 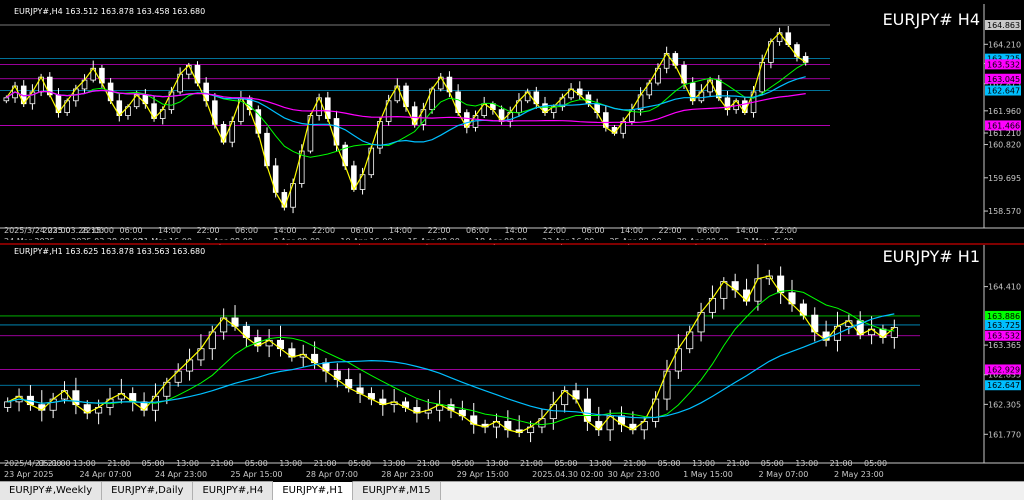 I want to click on tab-eurjpy-m15: EURJPY#,M15, so click(x=397, y=491).